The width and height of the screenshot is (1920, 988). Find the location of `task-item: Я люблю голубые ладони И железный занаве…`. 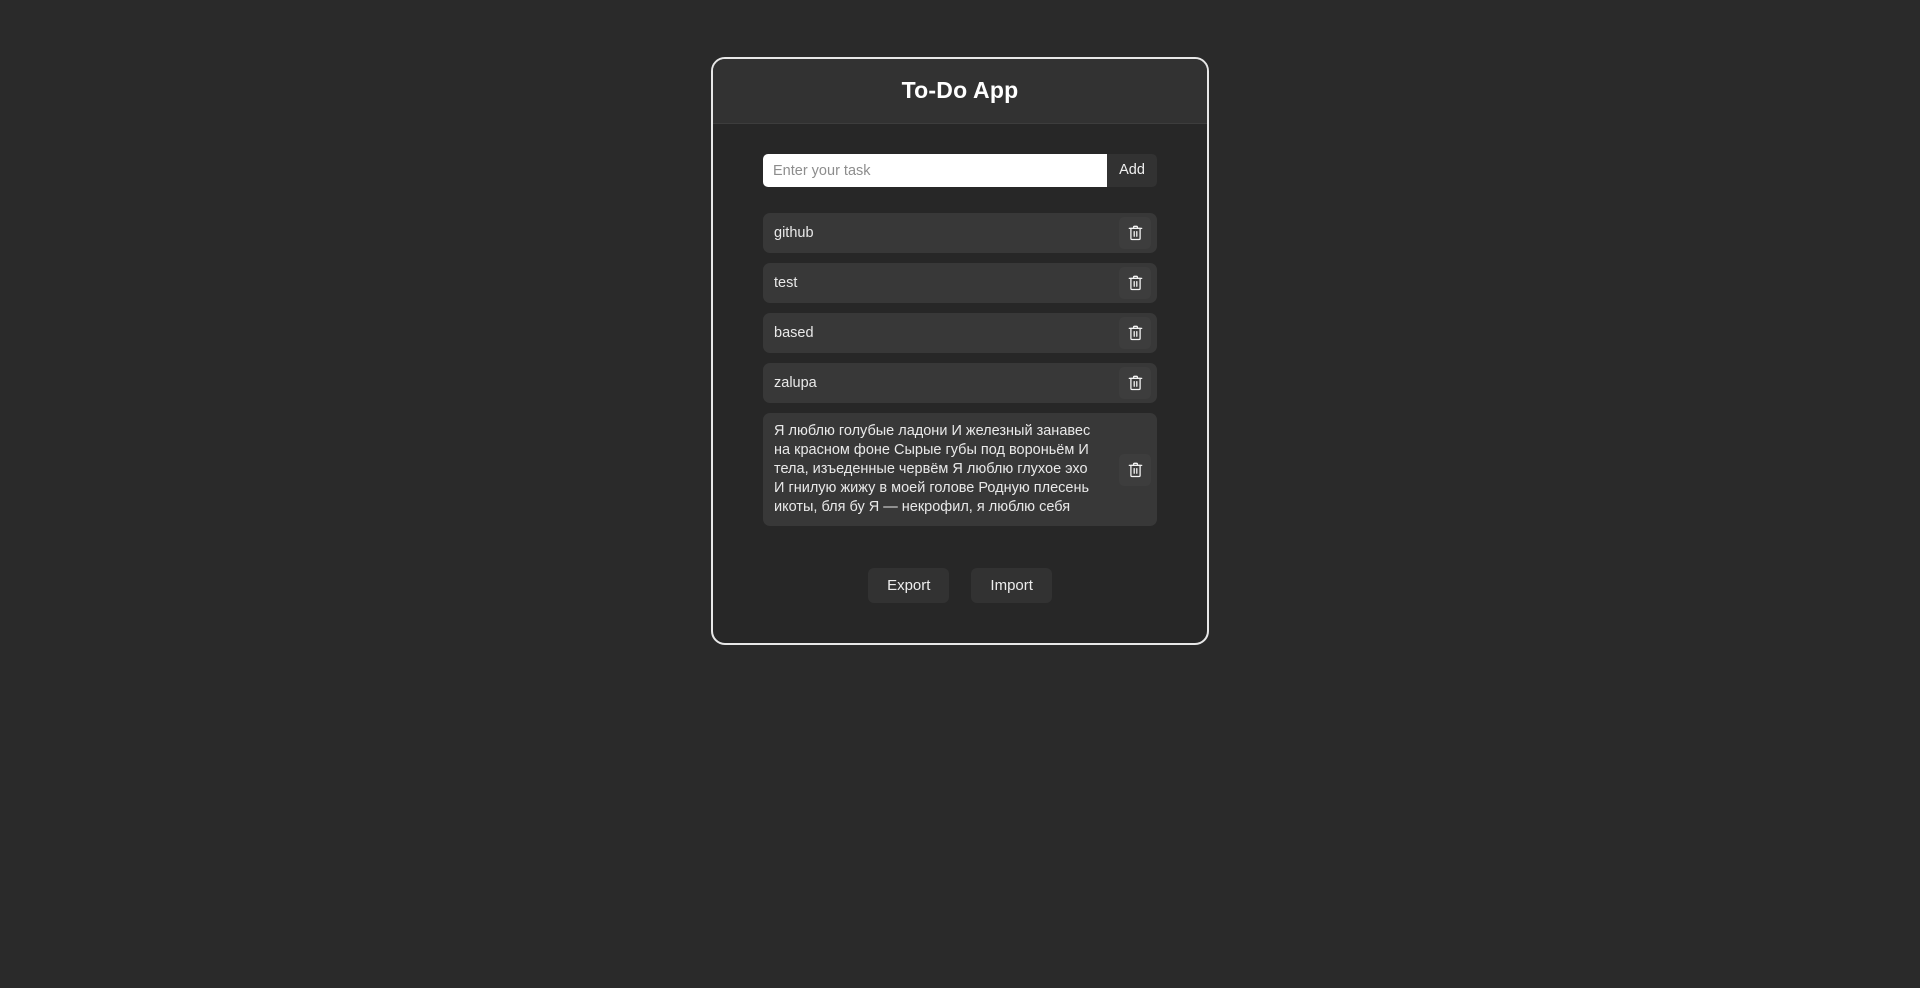

task-item: Я люблю голубые ладони И железный занаве… is located at coordinates (960, 469).